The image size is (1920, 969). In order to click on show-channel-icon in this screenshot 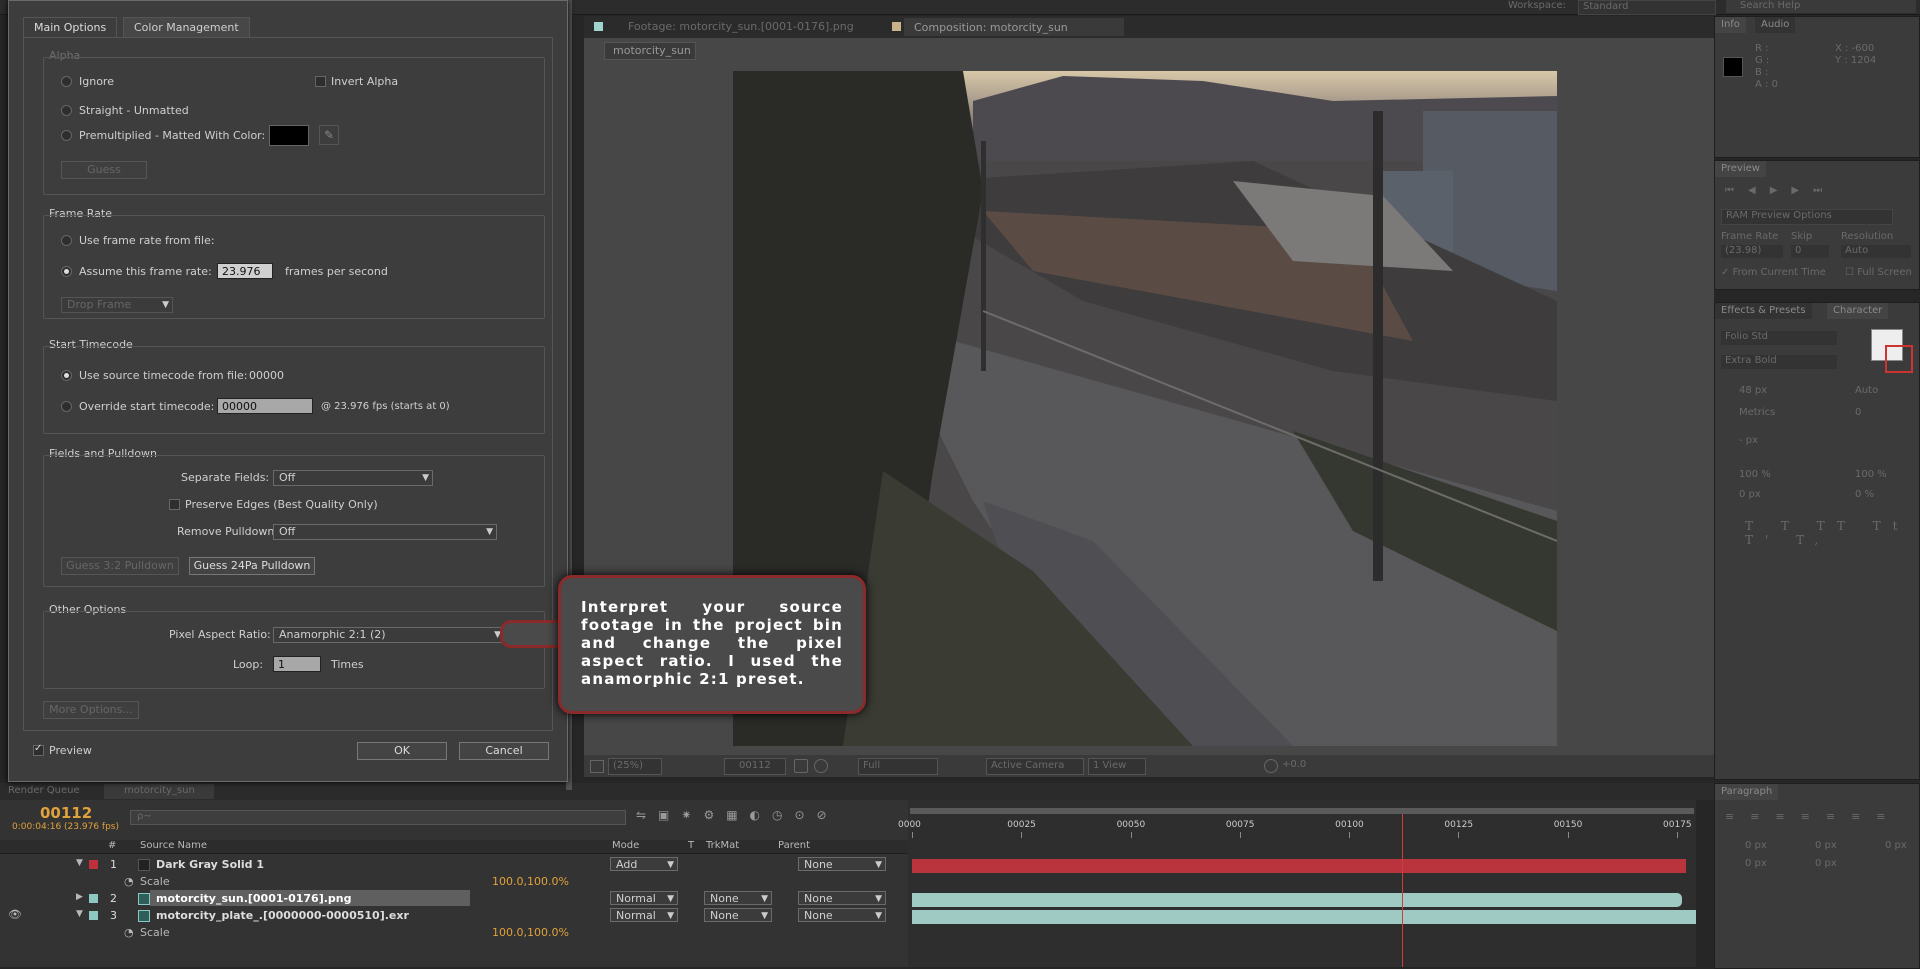, I will do `click(821, 766)`.